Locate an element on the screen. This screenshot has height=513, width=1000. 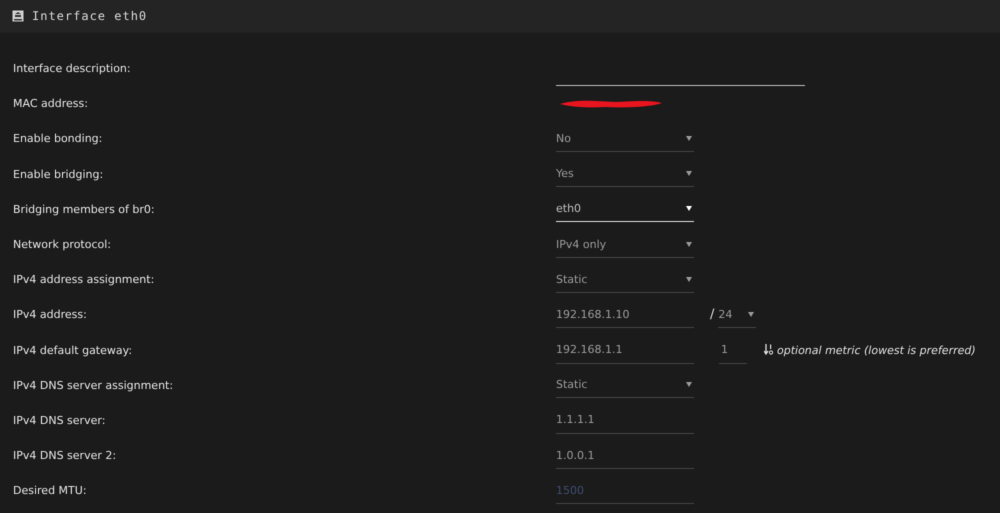
field-label: Desired MTU: is located at coordinates (50, 491).